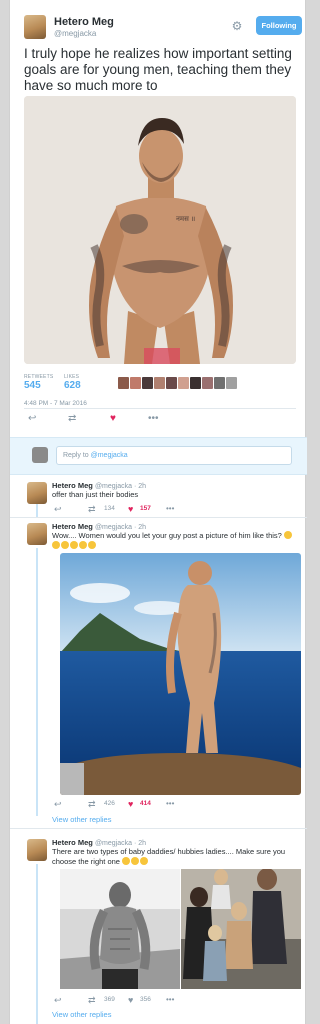  I want to click on reply-prefix: Reply to, so click(77, 455).